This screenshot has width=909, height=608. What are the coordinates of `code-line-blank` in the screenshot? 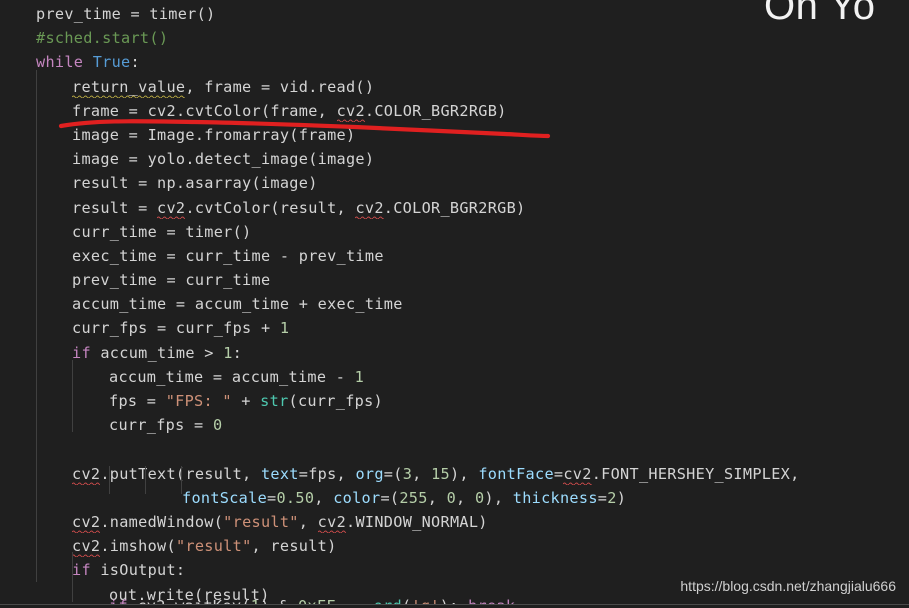 It's located at (454, 449).